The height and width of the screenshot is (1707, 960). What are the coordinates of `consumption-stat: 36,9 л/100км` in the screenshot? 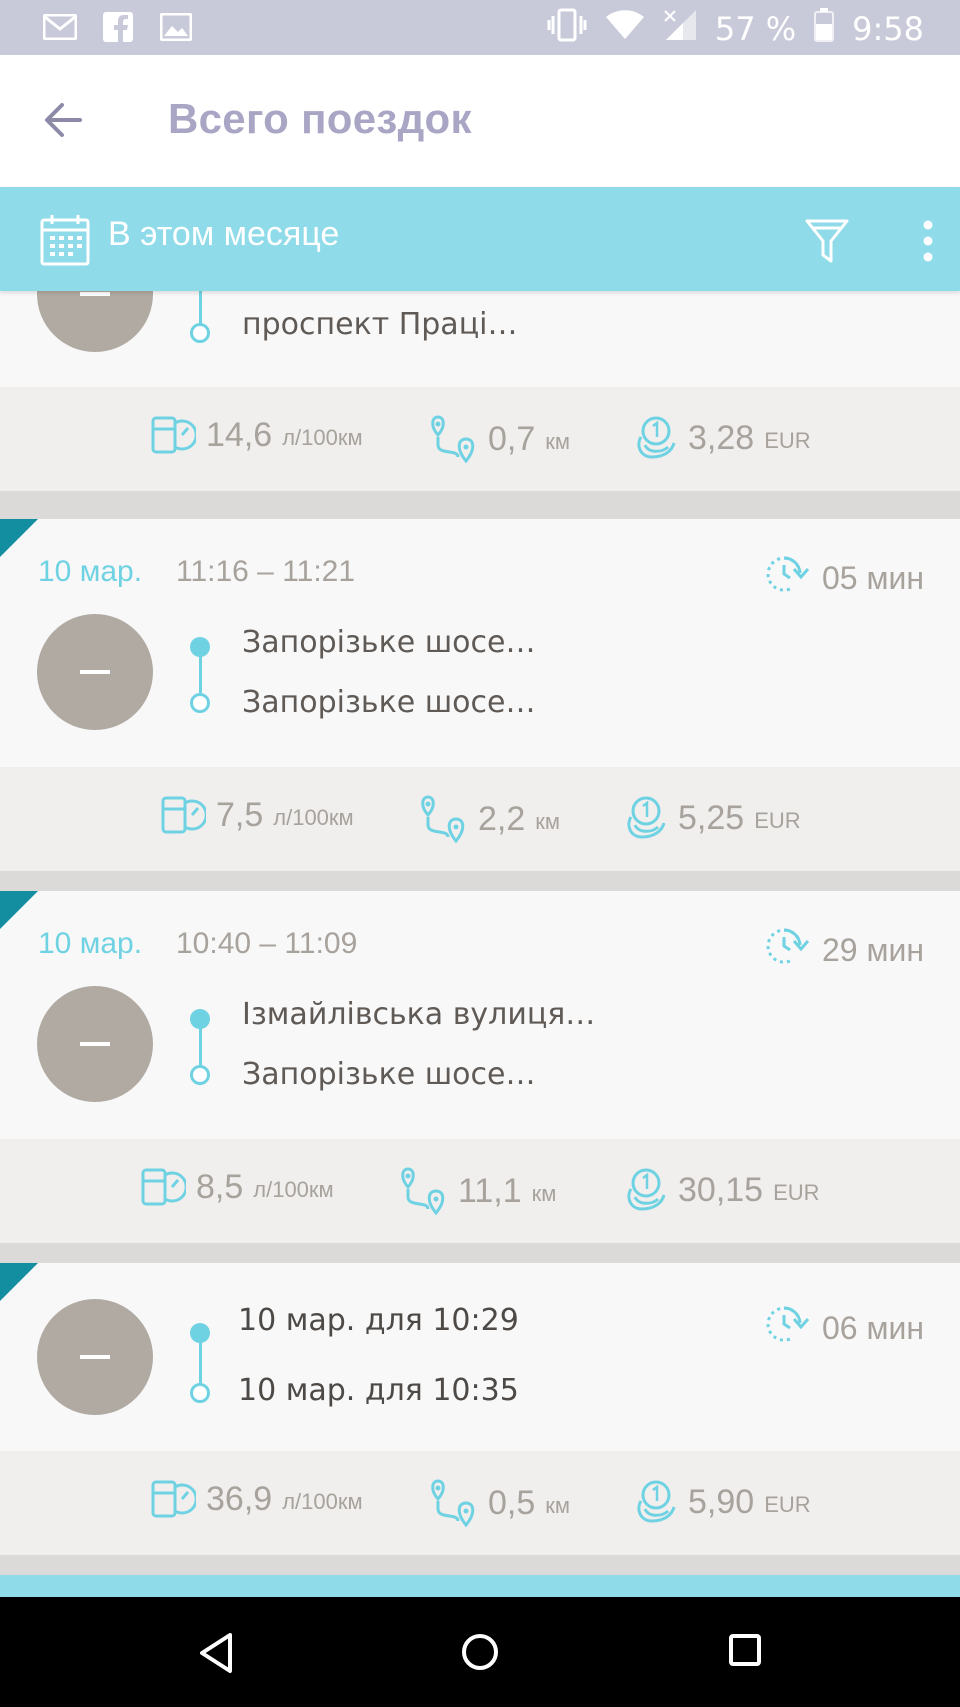 It's located at (256, 1499).